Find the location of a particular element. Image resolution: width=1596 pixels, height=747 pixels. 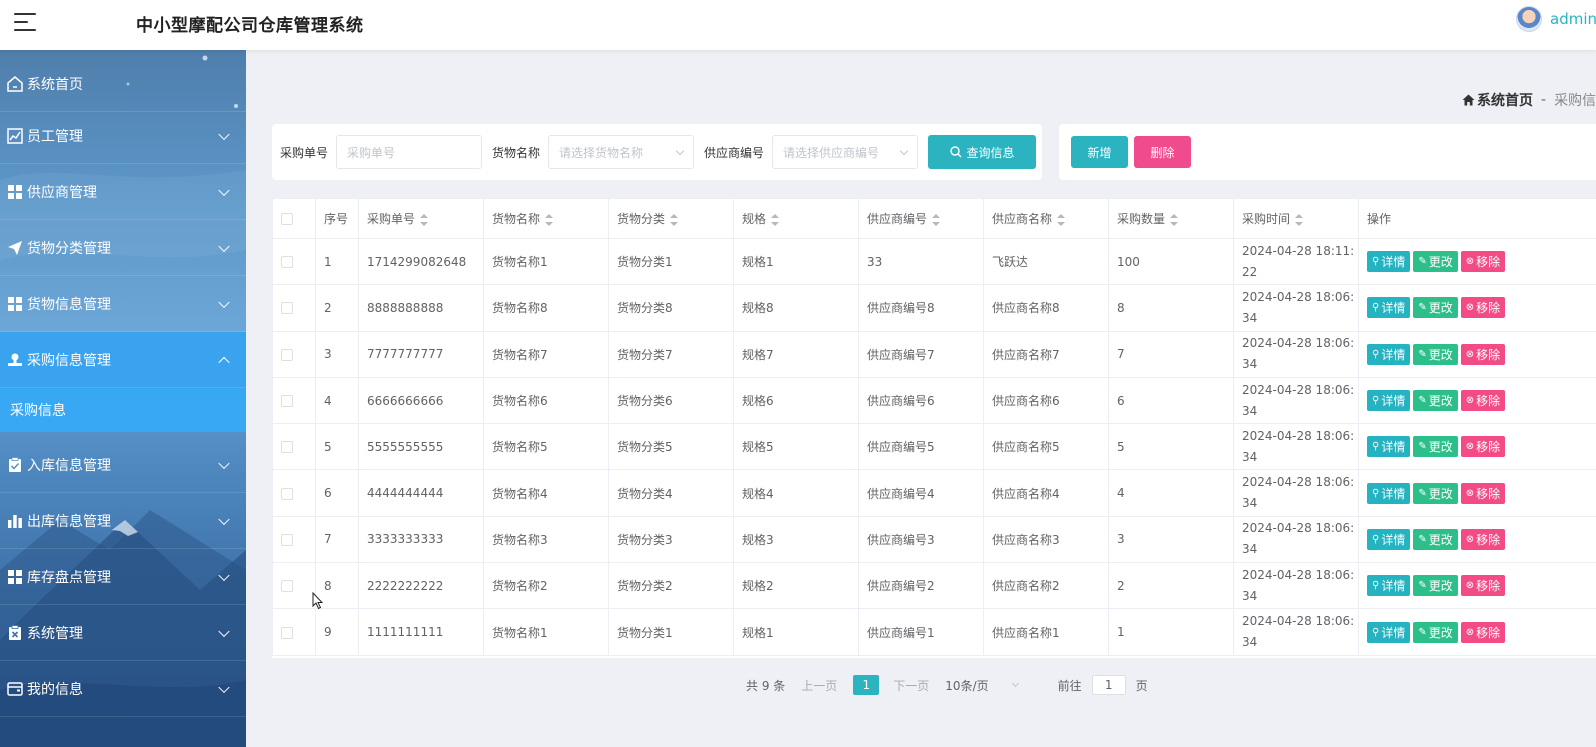

table-cell: 100 is located at coordinates (1171, 261).